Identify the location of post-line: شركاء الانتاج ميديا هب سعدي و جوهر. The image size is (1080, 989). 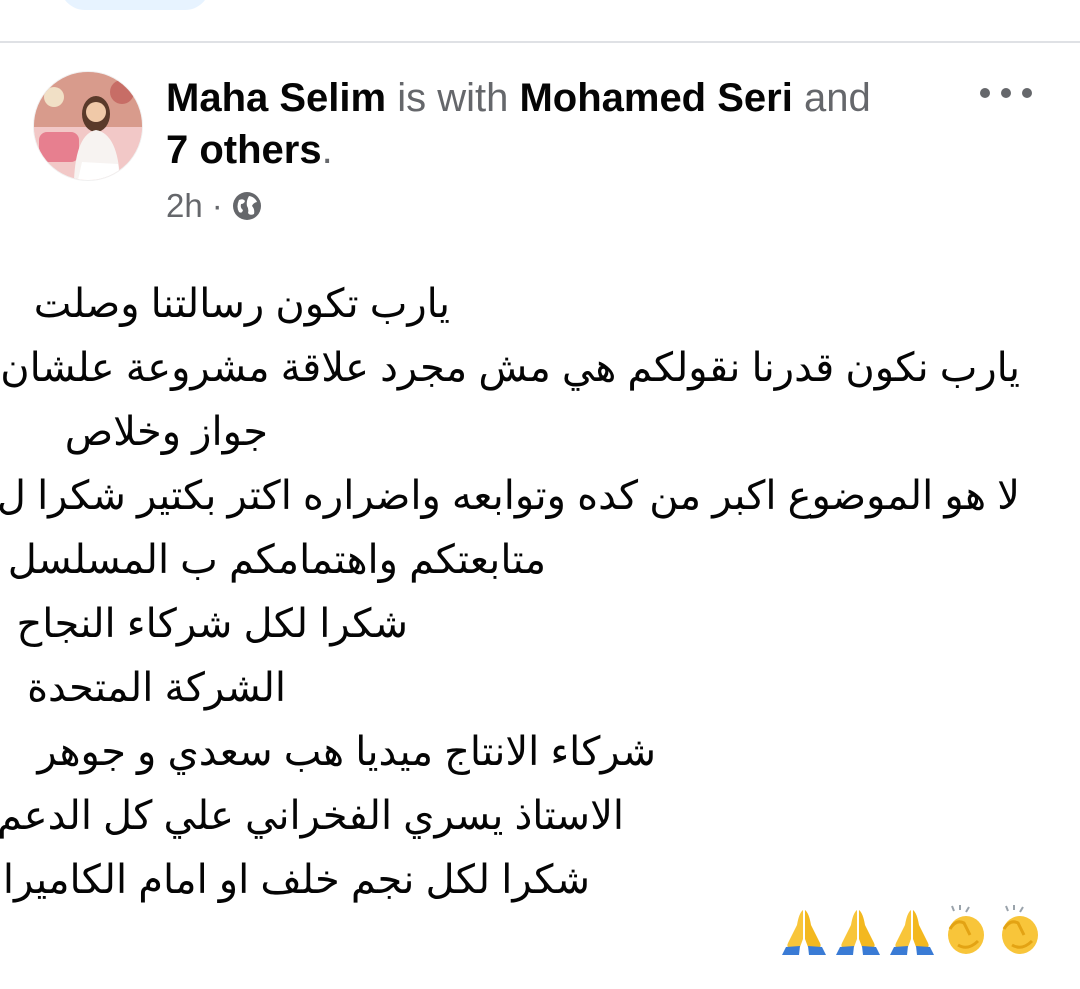
(346, 752).